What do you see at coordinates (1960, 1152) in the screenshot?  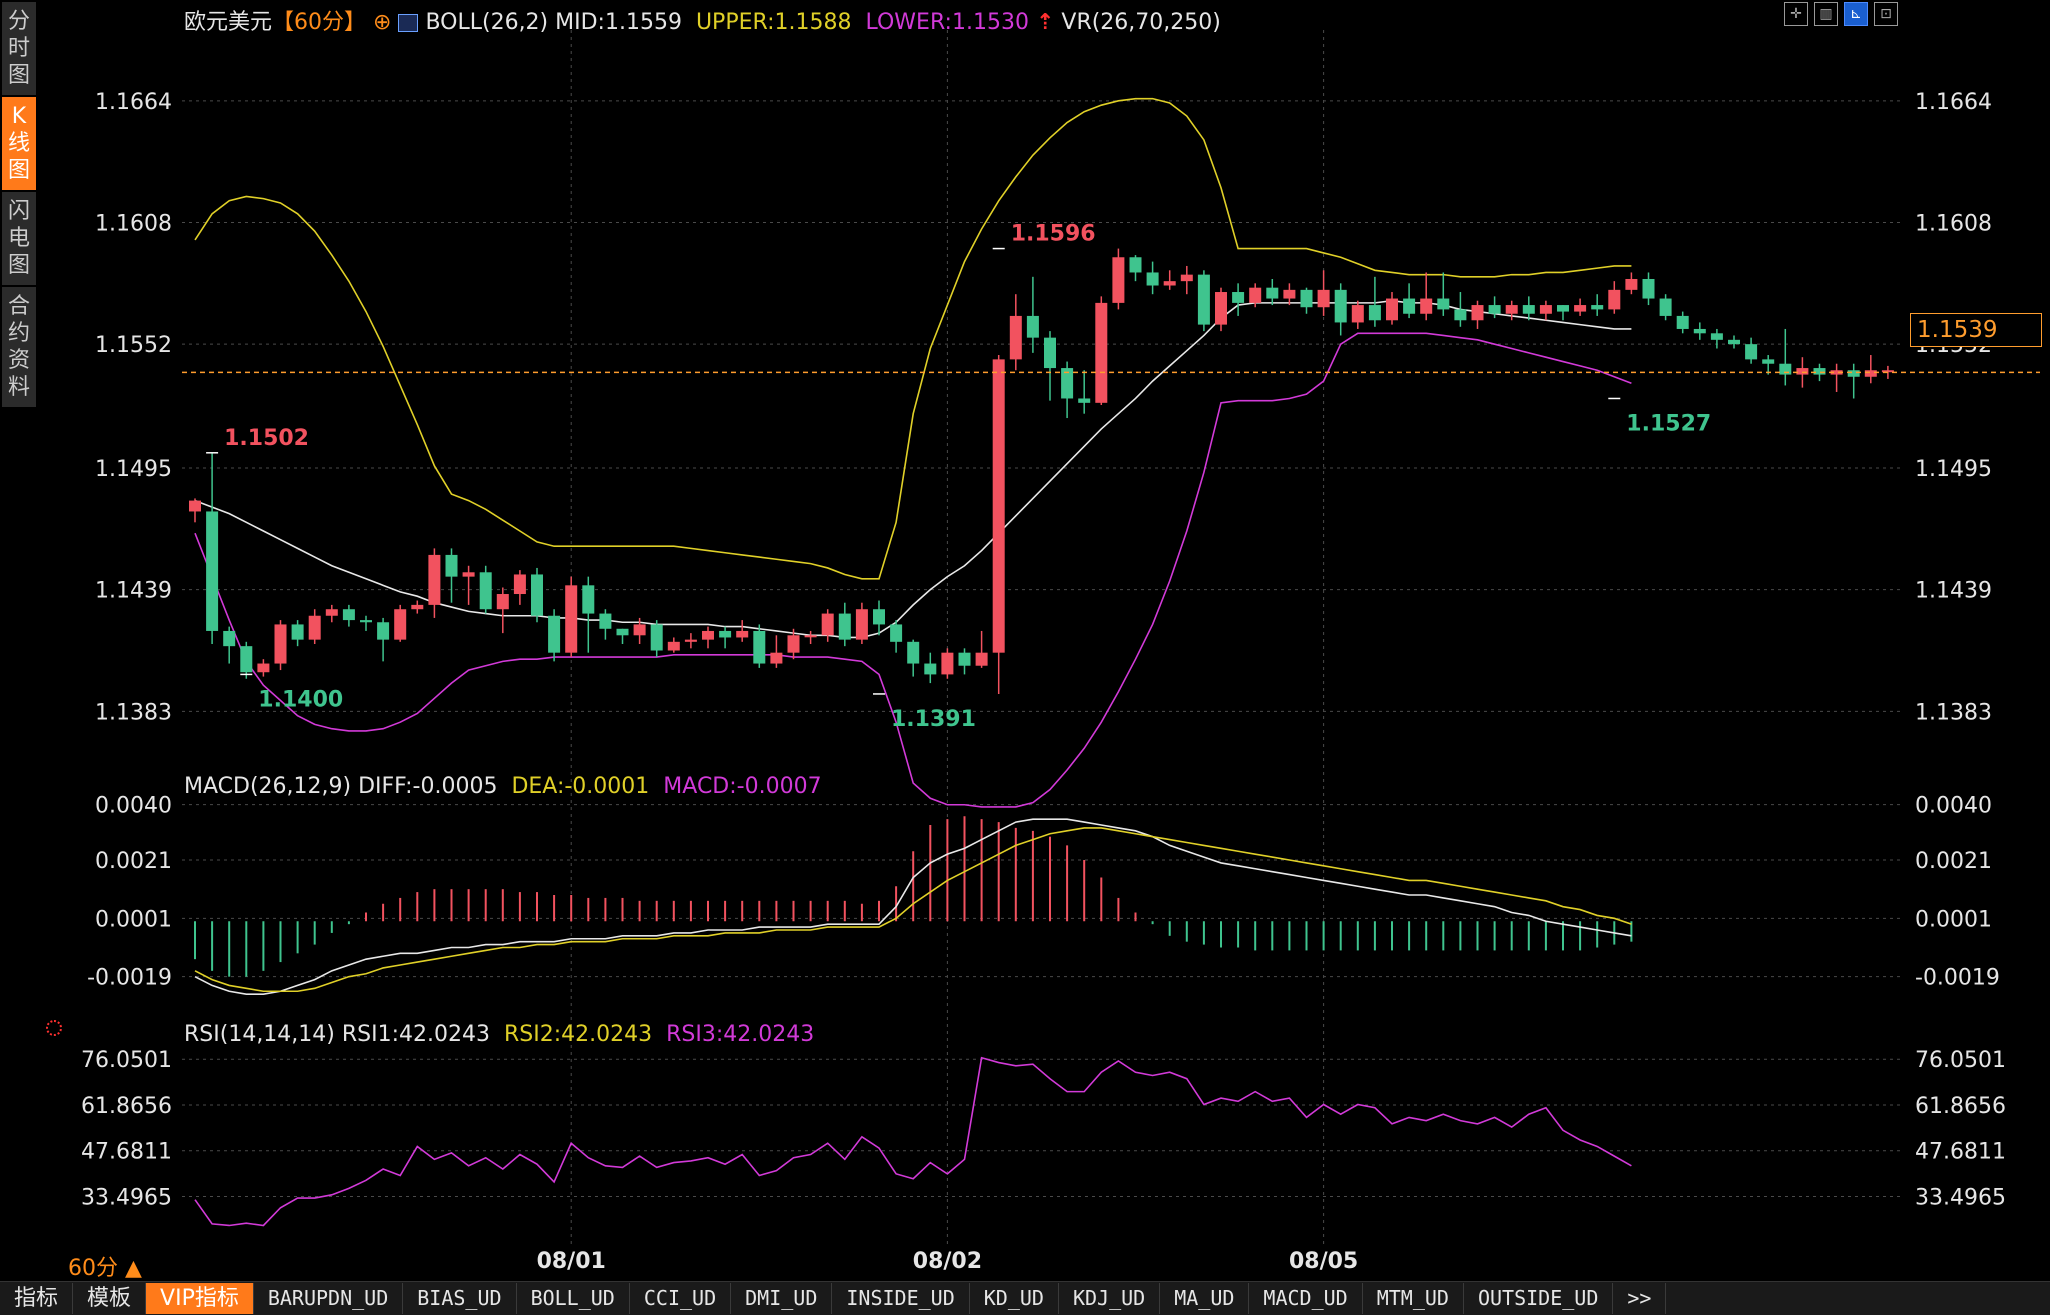 I see `rsi-tick-right: 47.6811` at bounding box center [1960, 1152].